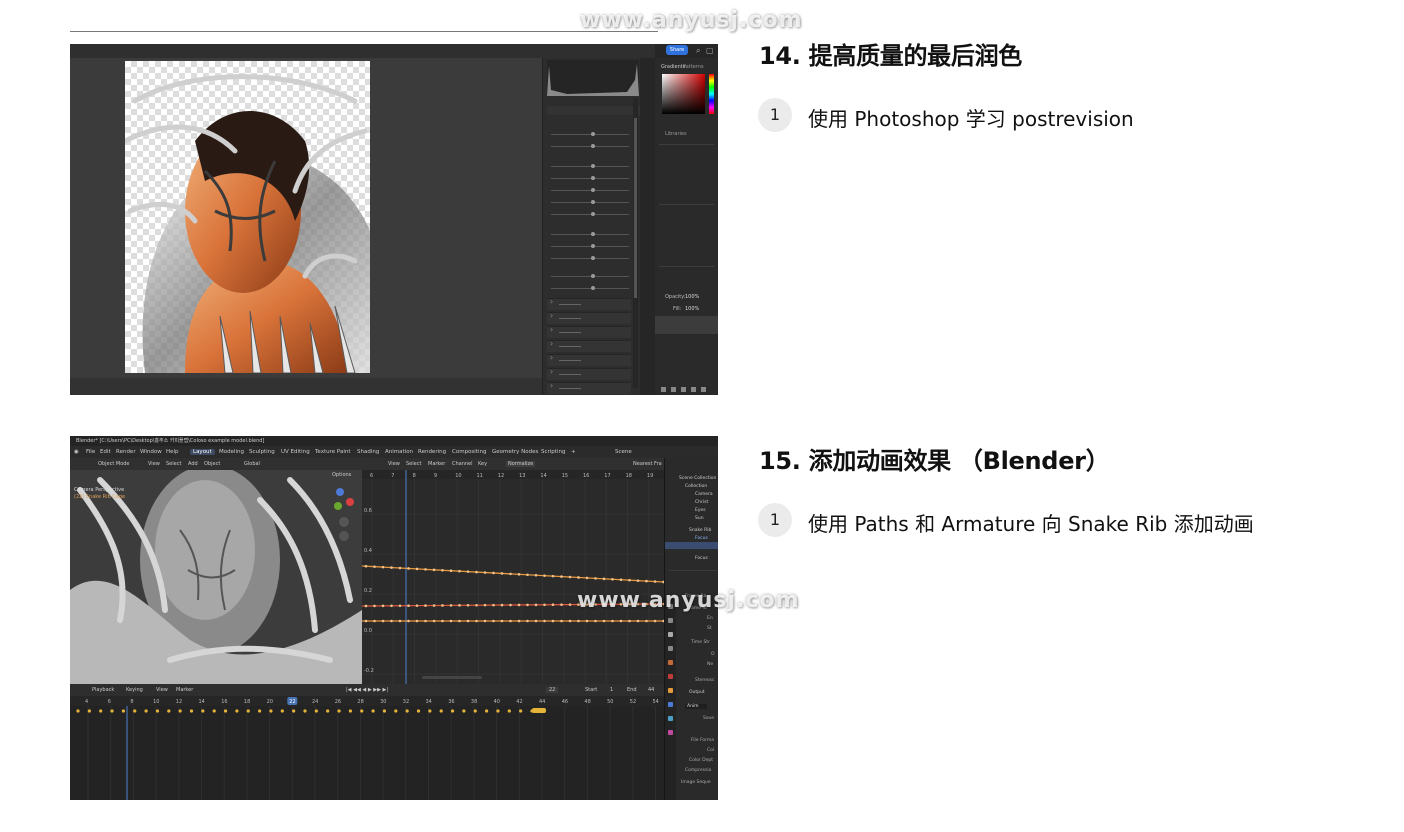  What do you see at coordinates (589, 359) in the screenshot?
I see `ps-section-optics` at bounding box center [589, 359].